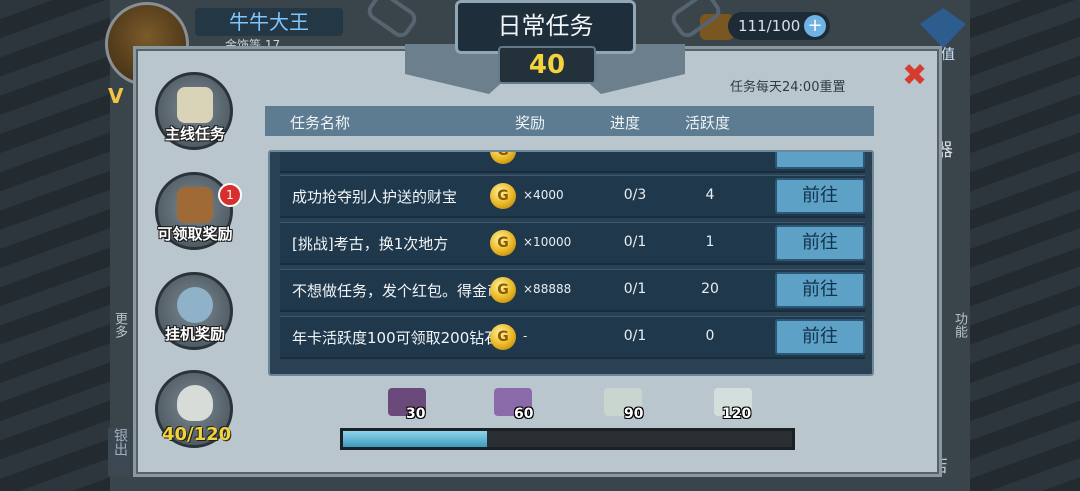 The image size is (1080, 491). I want to click on function-side-label: 功能, so click(959, 325).